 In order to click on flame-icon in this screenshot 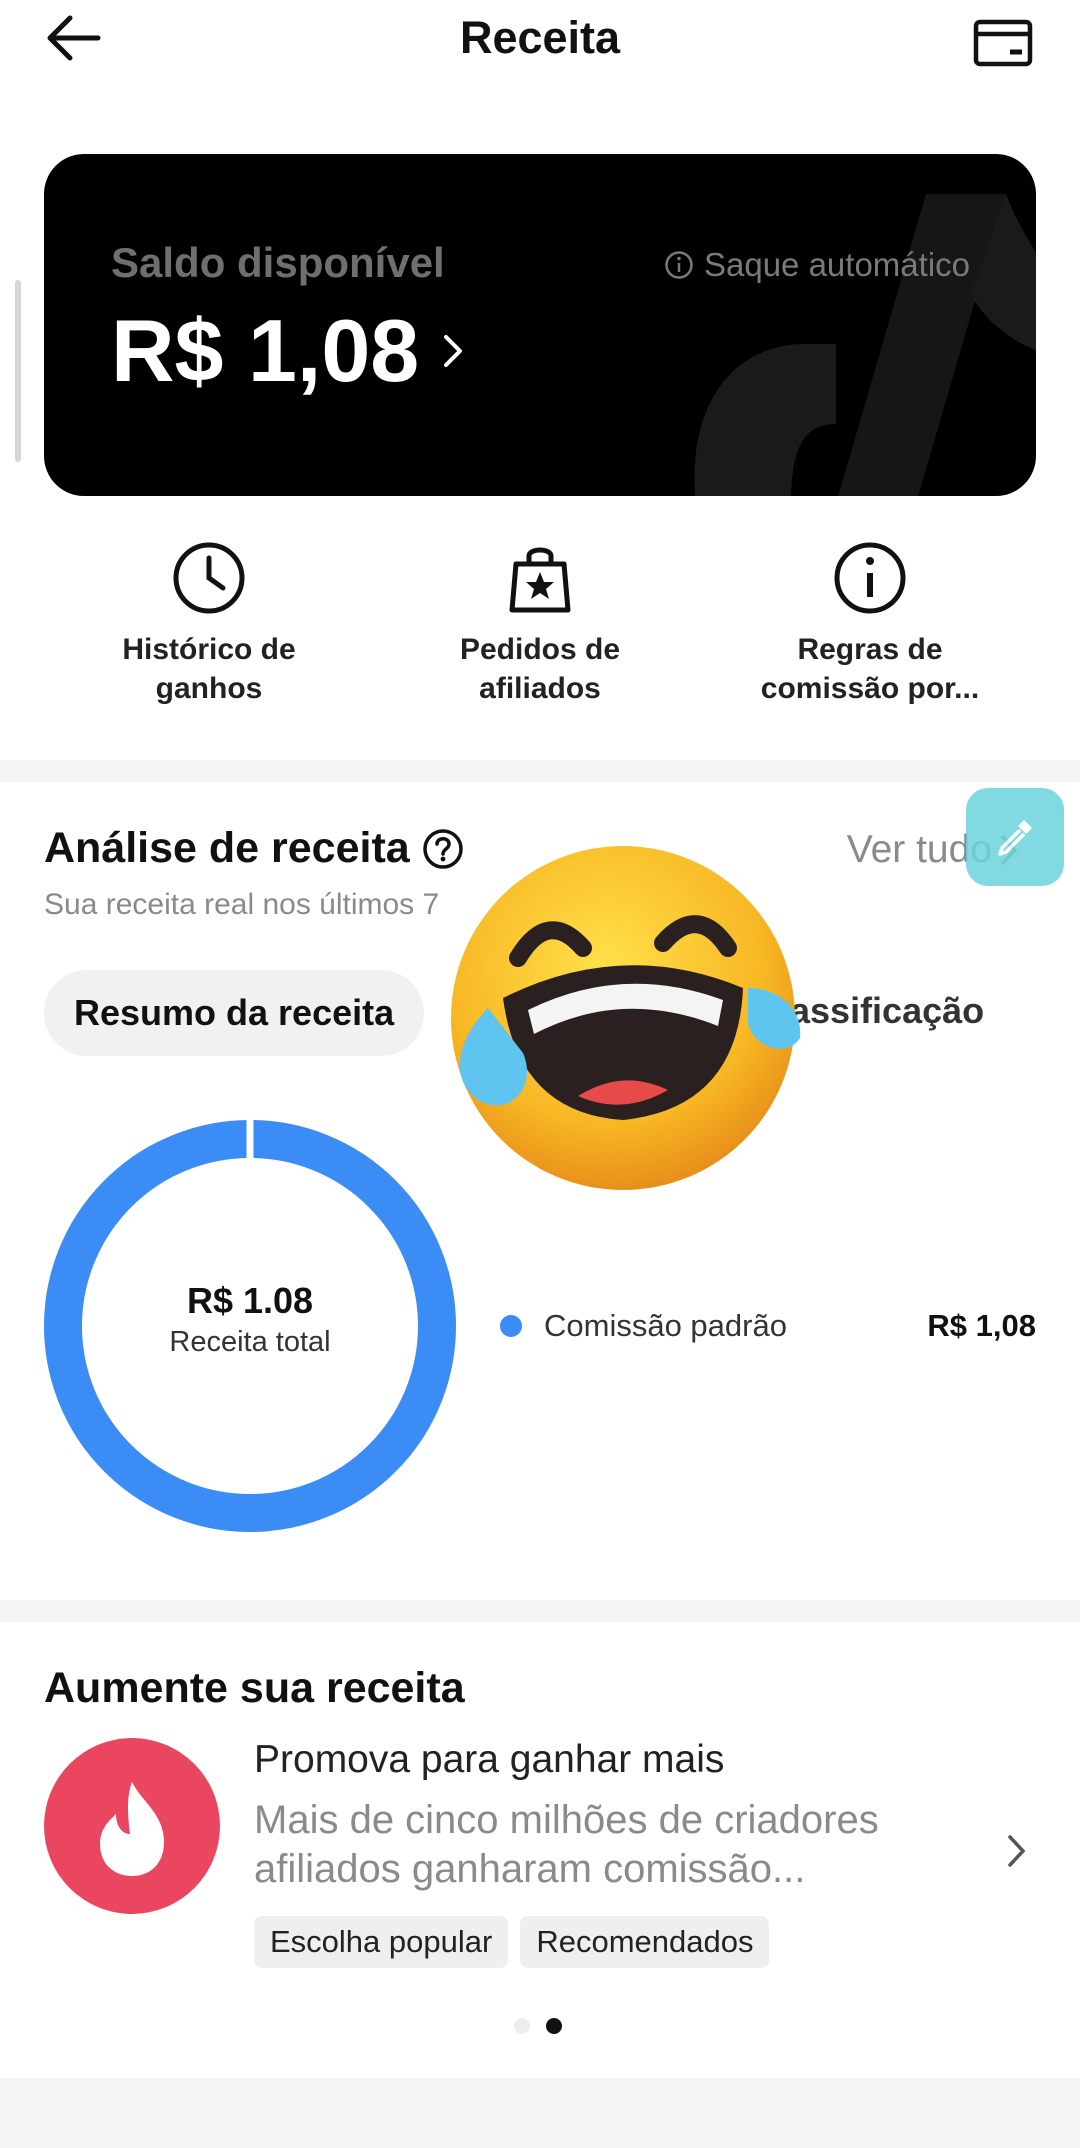, I will do `click(132, 1829)`.